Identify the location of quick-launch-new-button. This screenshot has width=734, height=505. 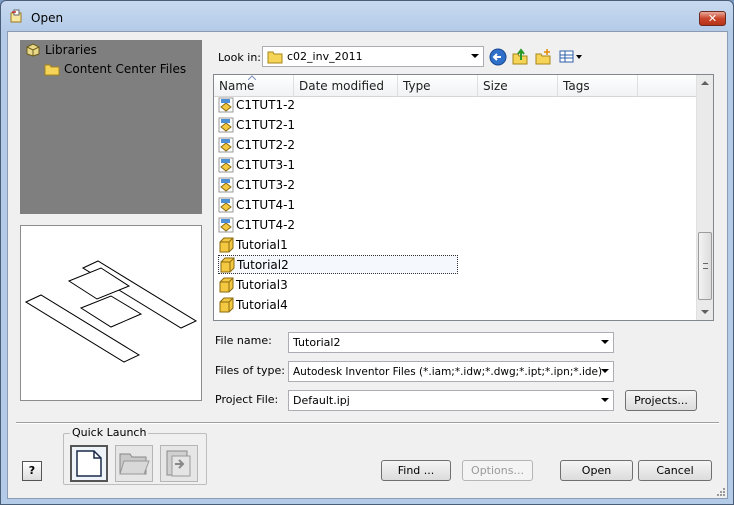
(89, 463).